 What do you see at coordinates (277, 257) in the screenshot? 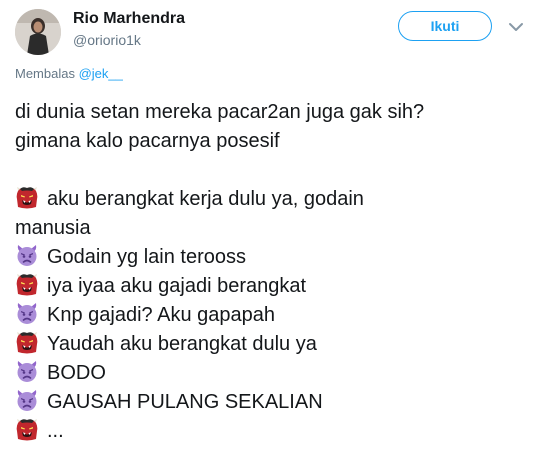
I see `tweet-line: Godain yg lain terooss` at bounding box center [277, 257].